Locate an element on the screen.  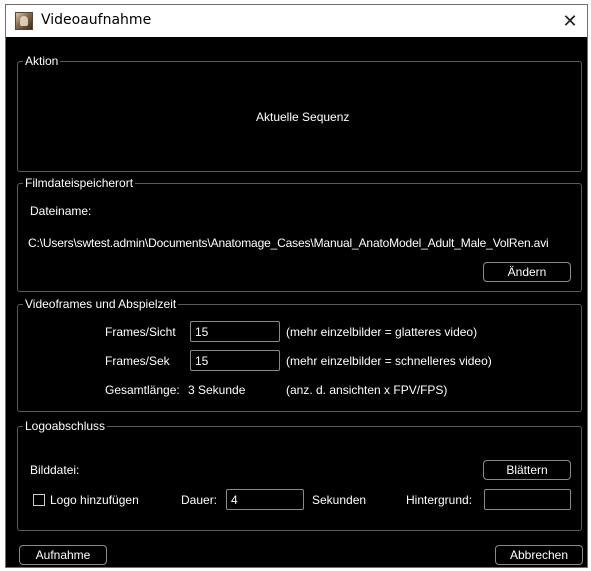
image-file-label: Bilddatei: is located at coordinates (55, 470).